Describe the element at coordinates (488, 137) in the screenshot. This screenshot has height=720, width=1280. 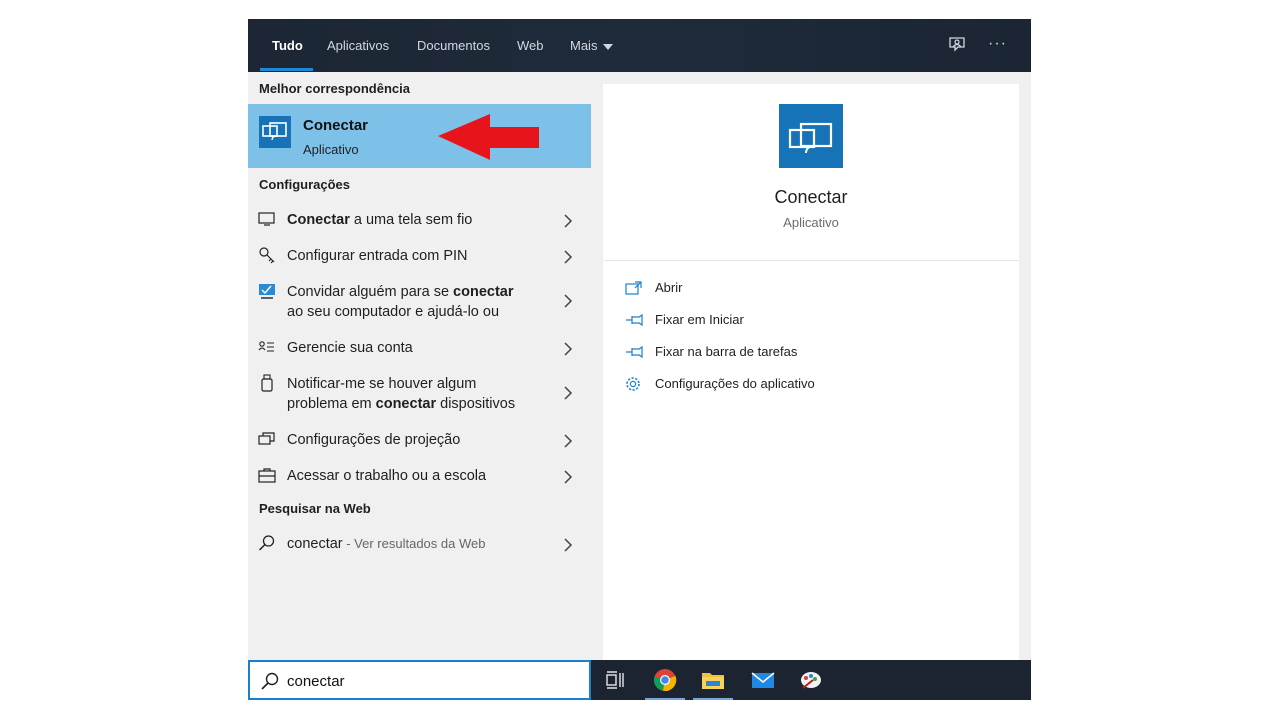
I see `red-arrow-annotation` at that location.